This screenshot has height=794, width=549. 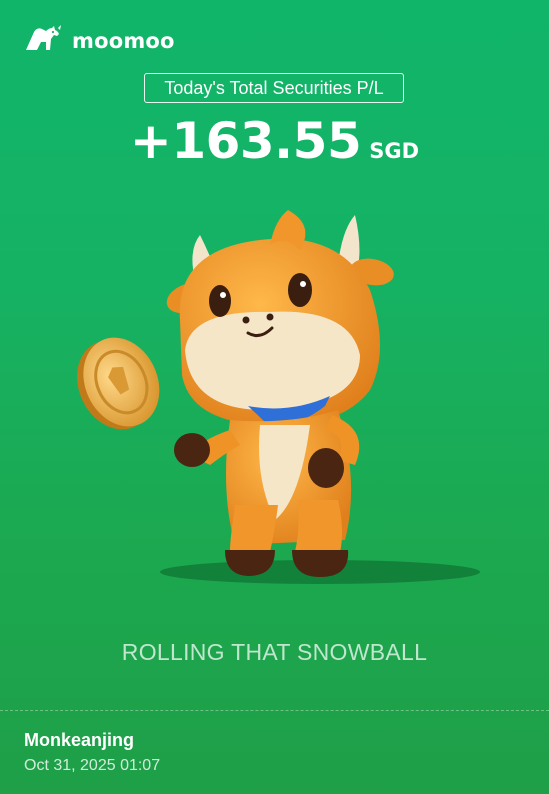 What do you see at coordinates (123, 40) in the screenshot?
I see `brand-name: moomoo` at bounding box center [123, 40].